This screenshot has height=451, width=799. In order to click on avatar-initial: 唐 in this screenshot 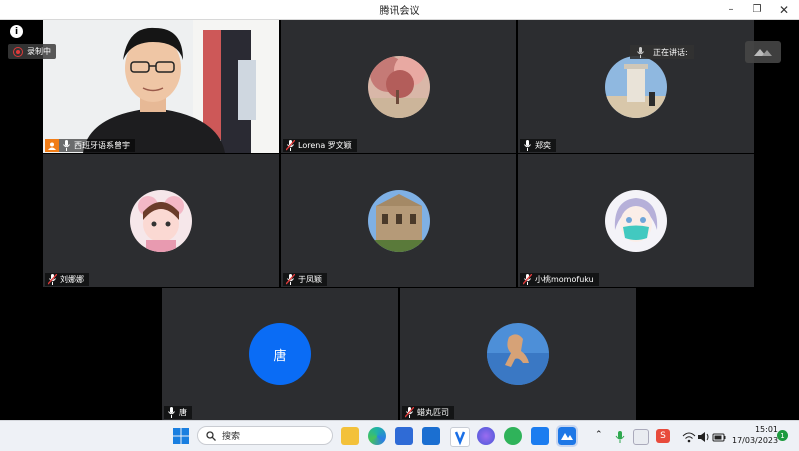, I will do `click(280, 356)`.